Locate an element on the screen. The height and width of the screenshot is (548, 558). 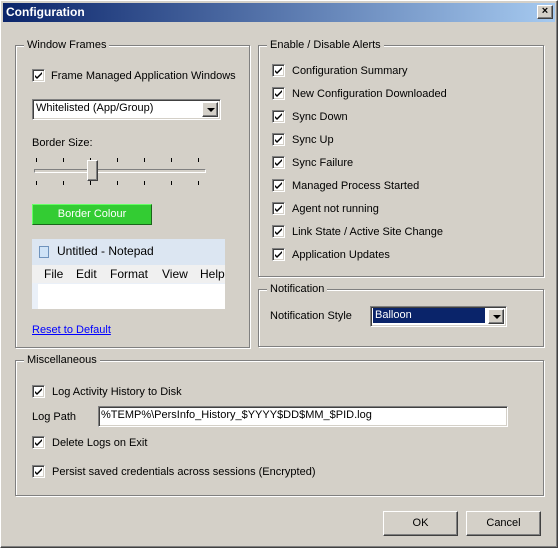
alert-sync-up-checkbox is located at coordinates (278, 139).